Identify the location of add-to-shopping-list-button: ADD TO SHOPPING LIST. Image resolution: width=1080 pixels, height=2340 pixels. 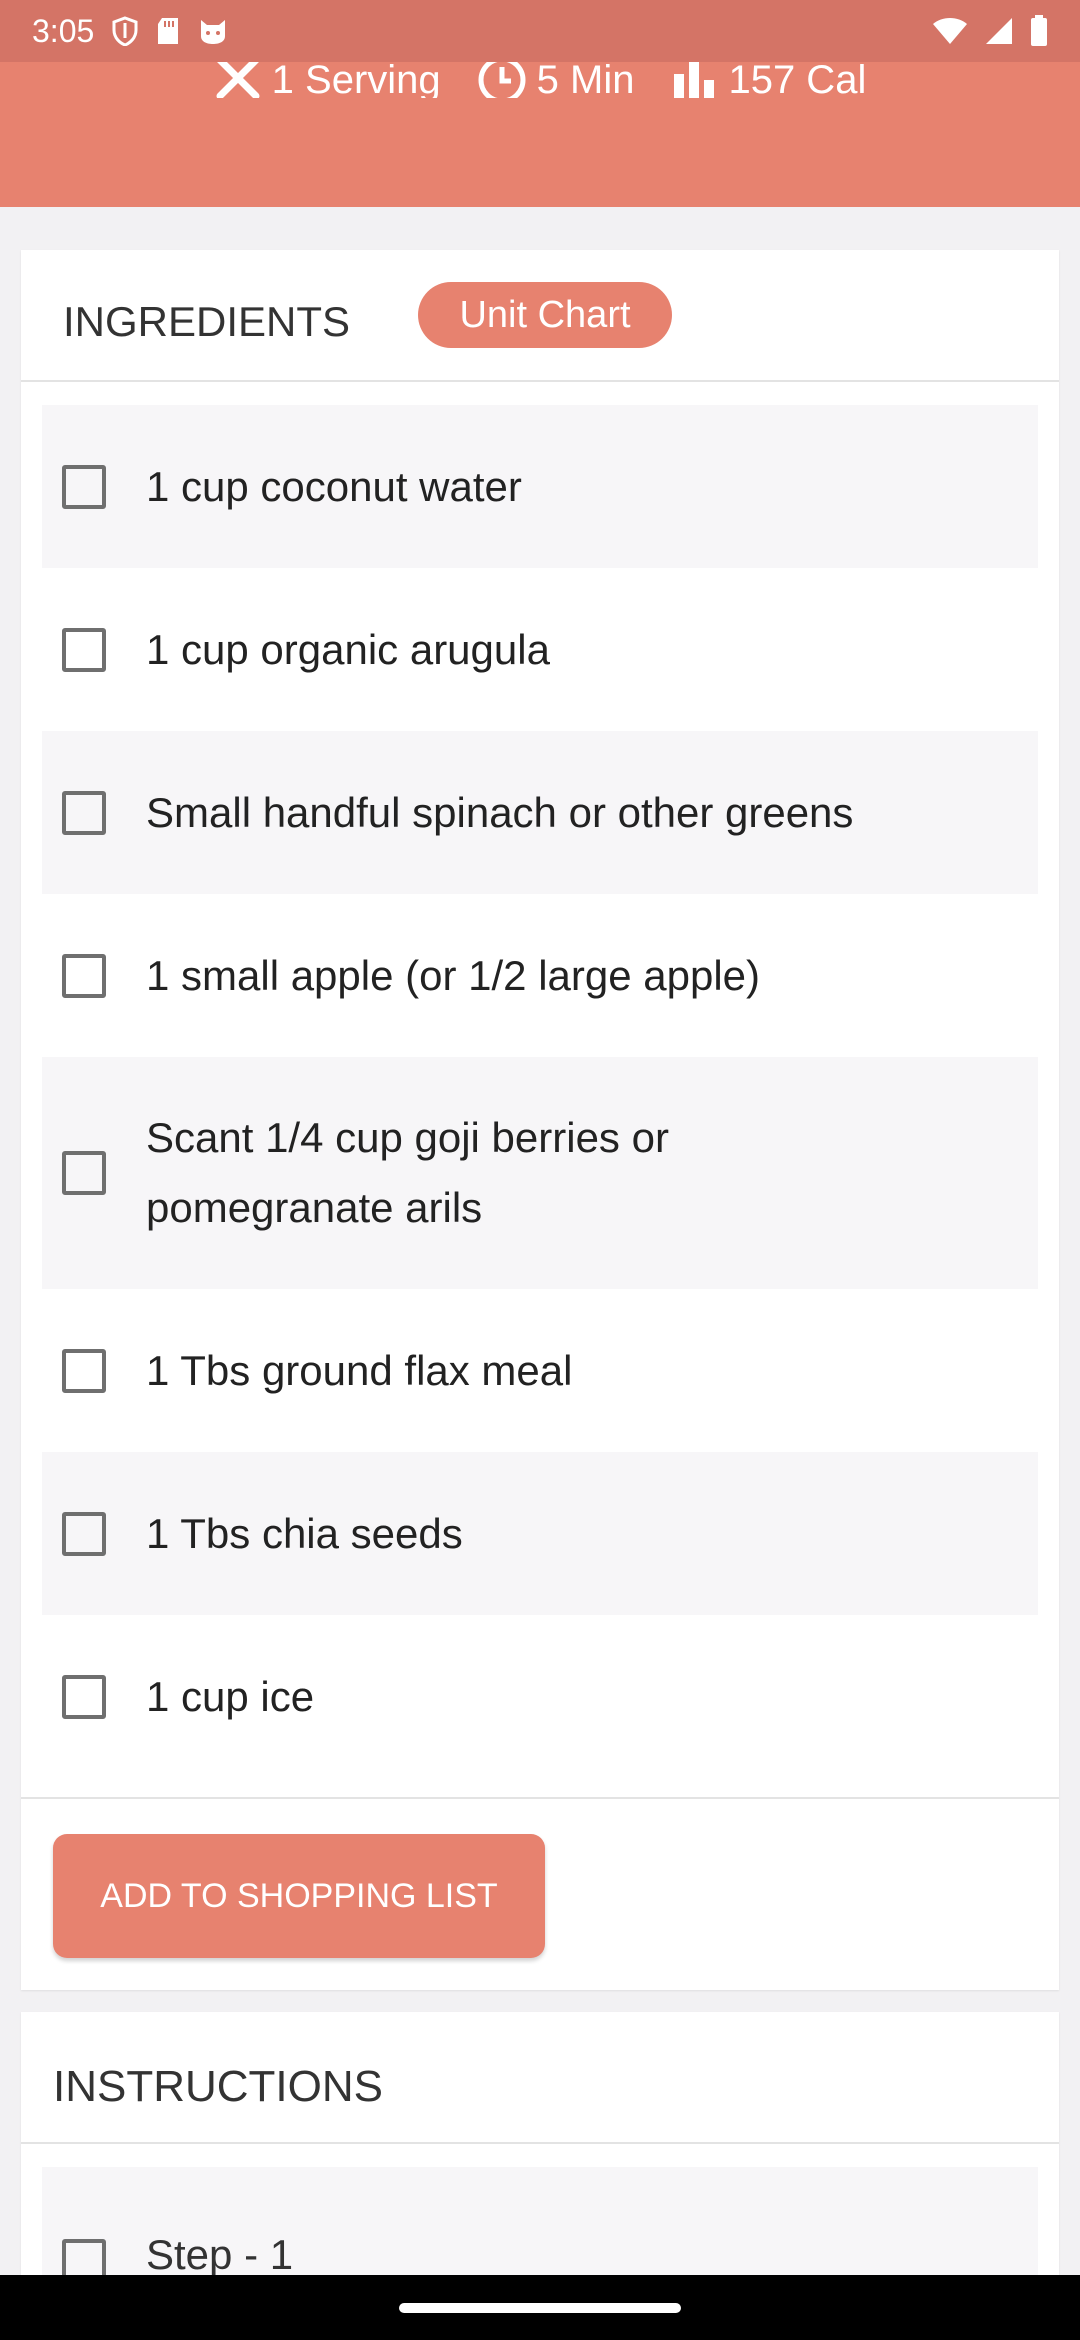
(299, 1896).